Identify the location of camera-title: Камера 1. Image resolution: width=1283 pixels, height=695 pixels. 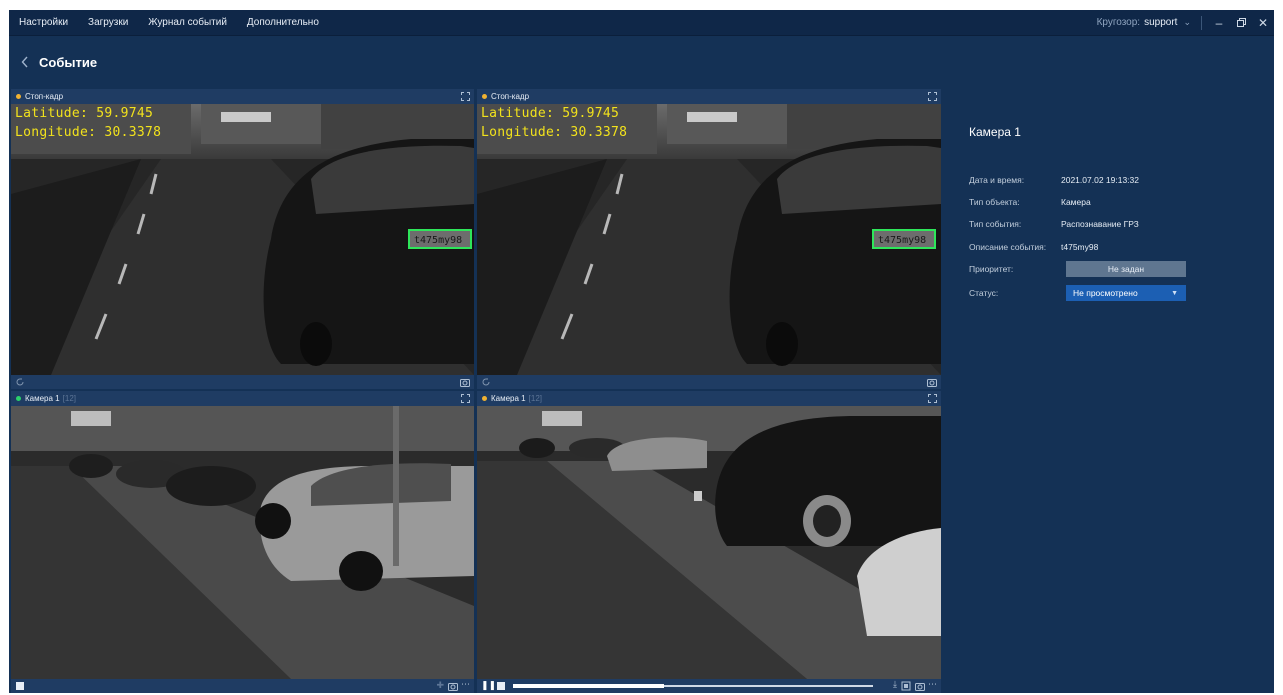
(995, 132).